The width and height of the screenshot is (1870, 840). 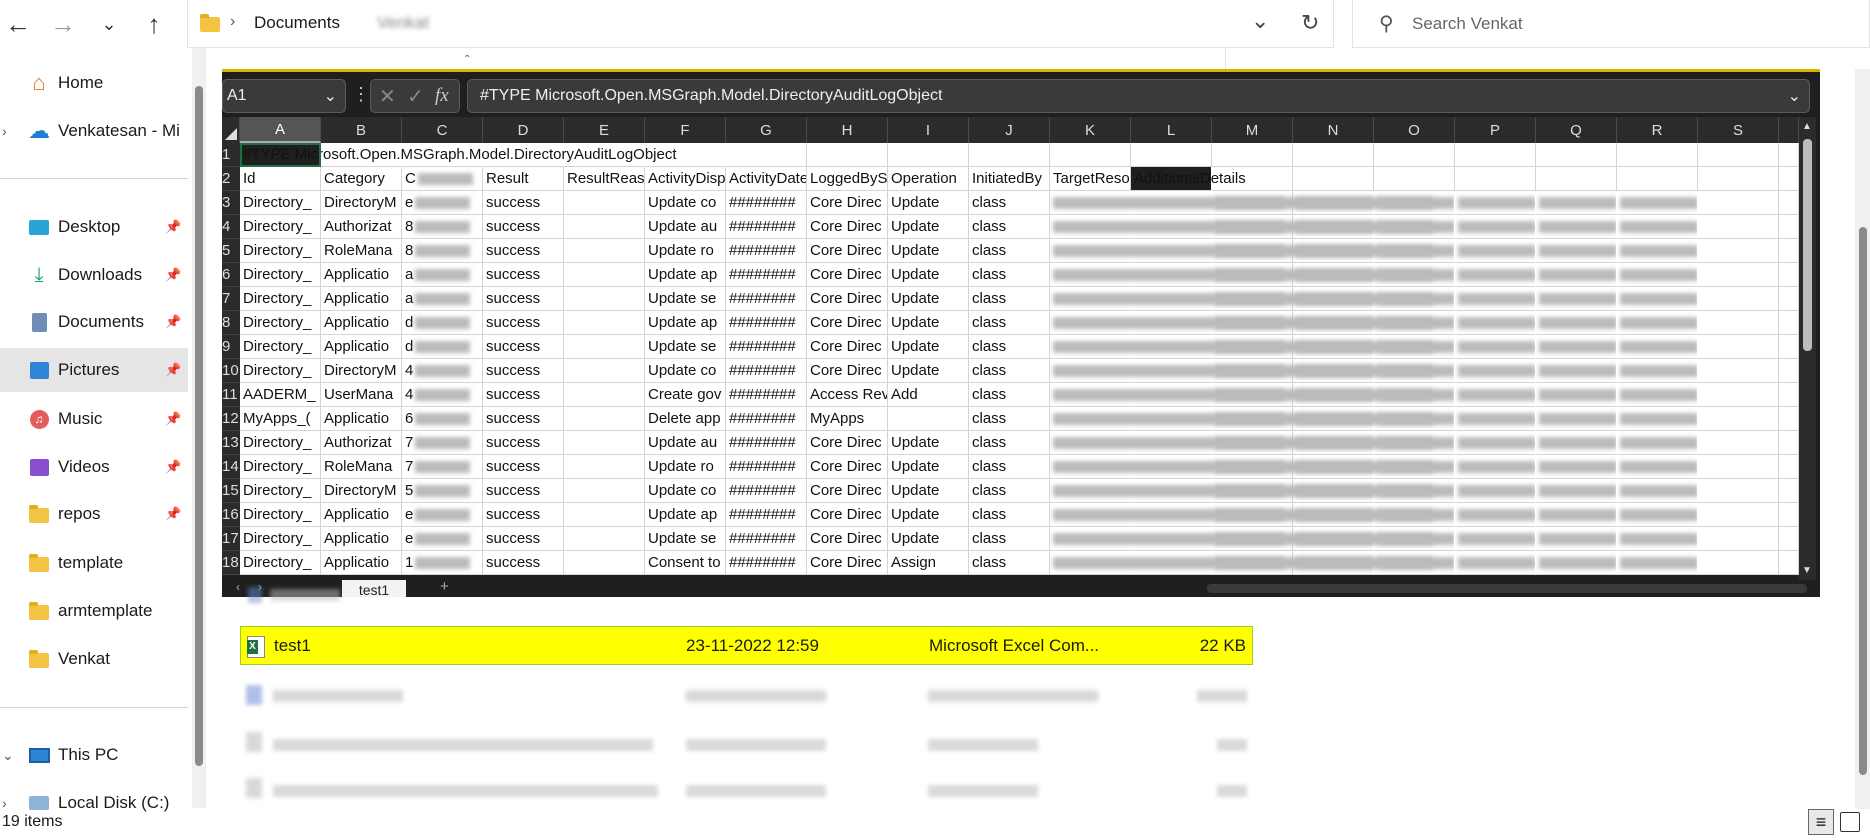 What do you see at coordinates (1657, 130) in the screenshot?
I see `column-header-R: R` at bounding box center [1657, 130].